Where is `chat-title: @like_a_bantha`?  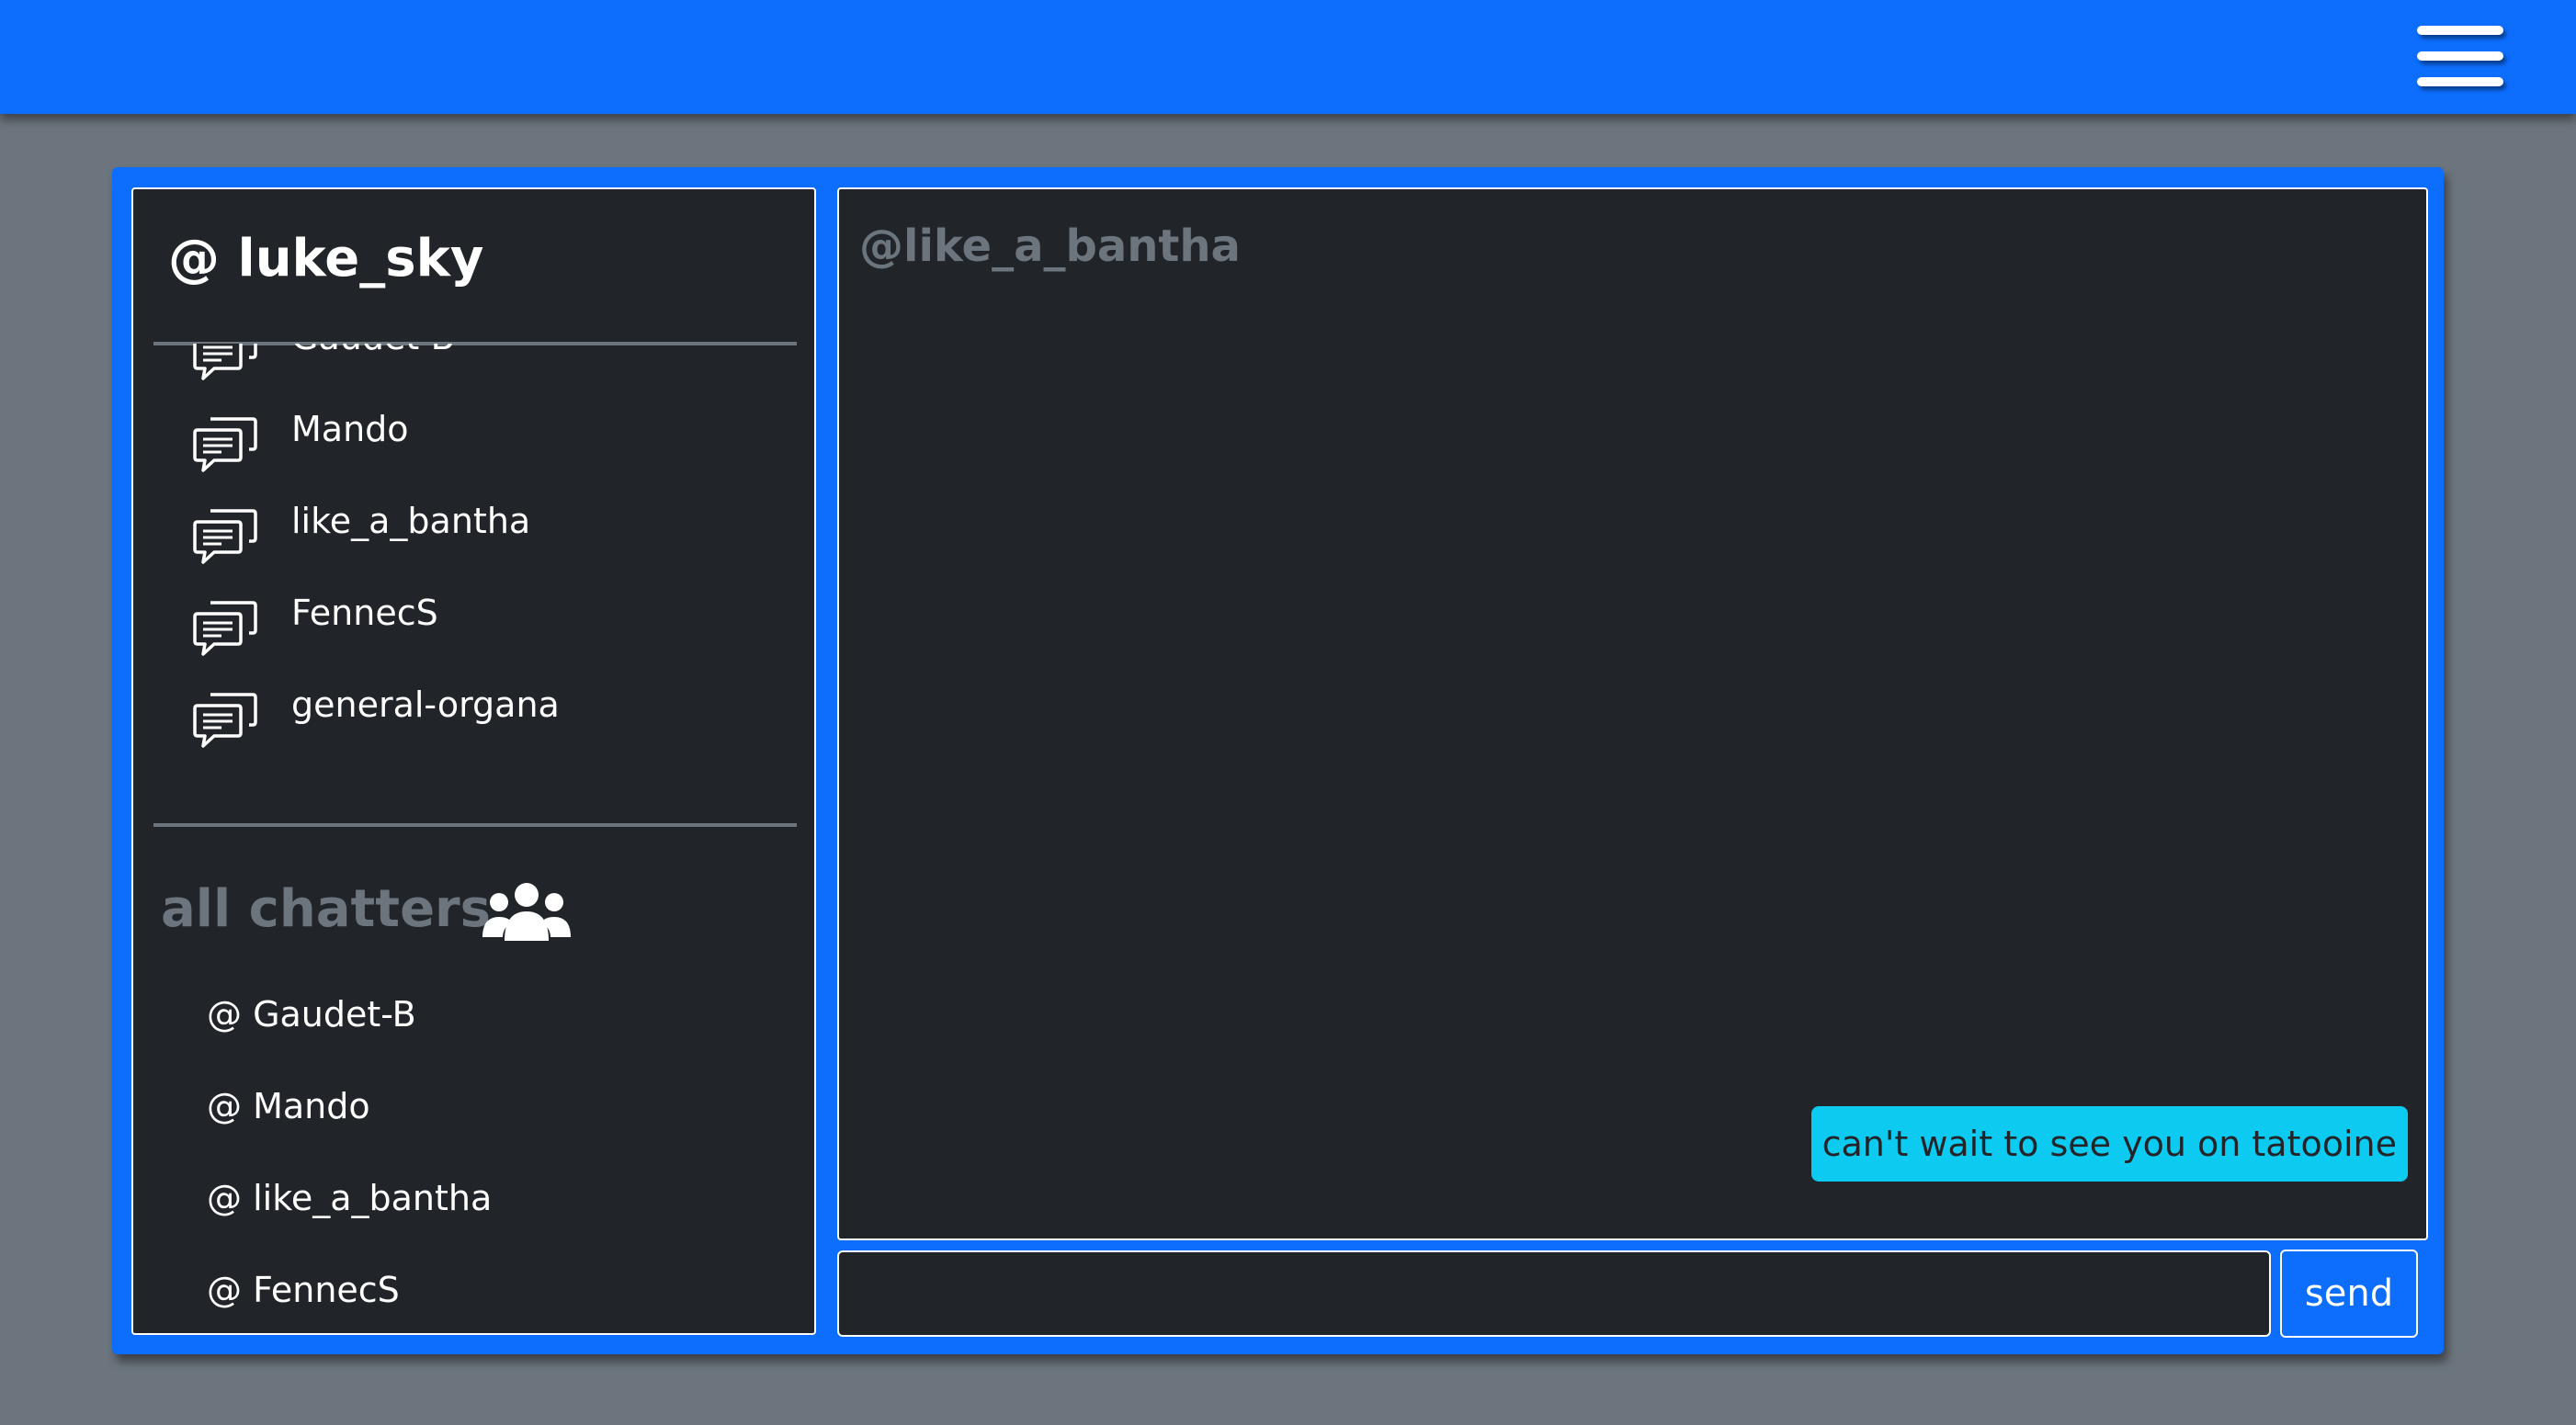 chat-title: @like_a_bantha is located at coordinates (1050, 247).